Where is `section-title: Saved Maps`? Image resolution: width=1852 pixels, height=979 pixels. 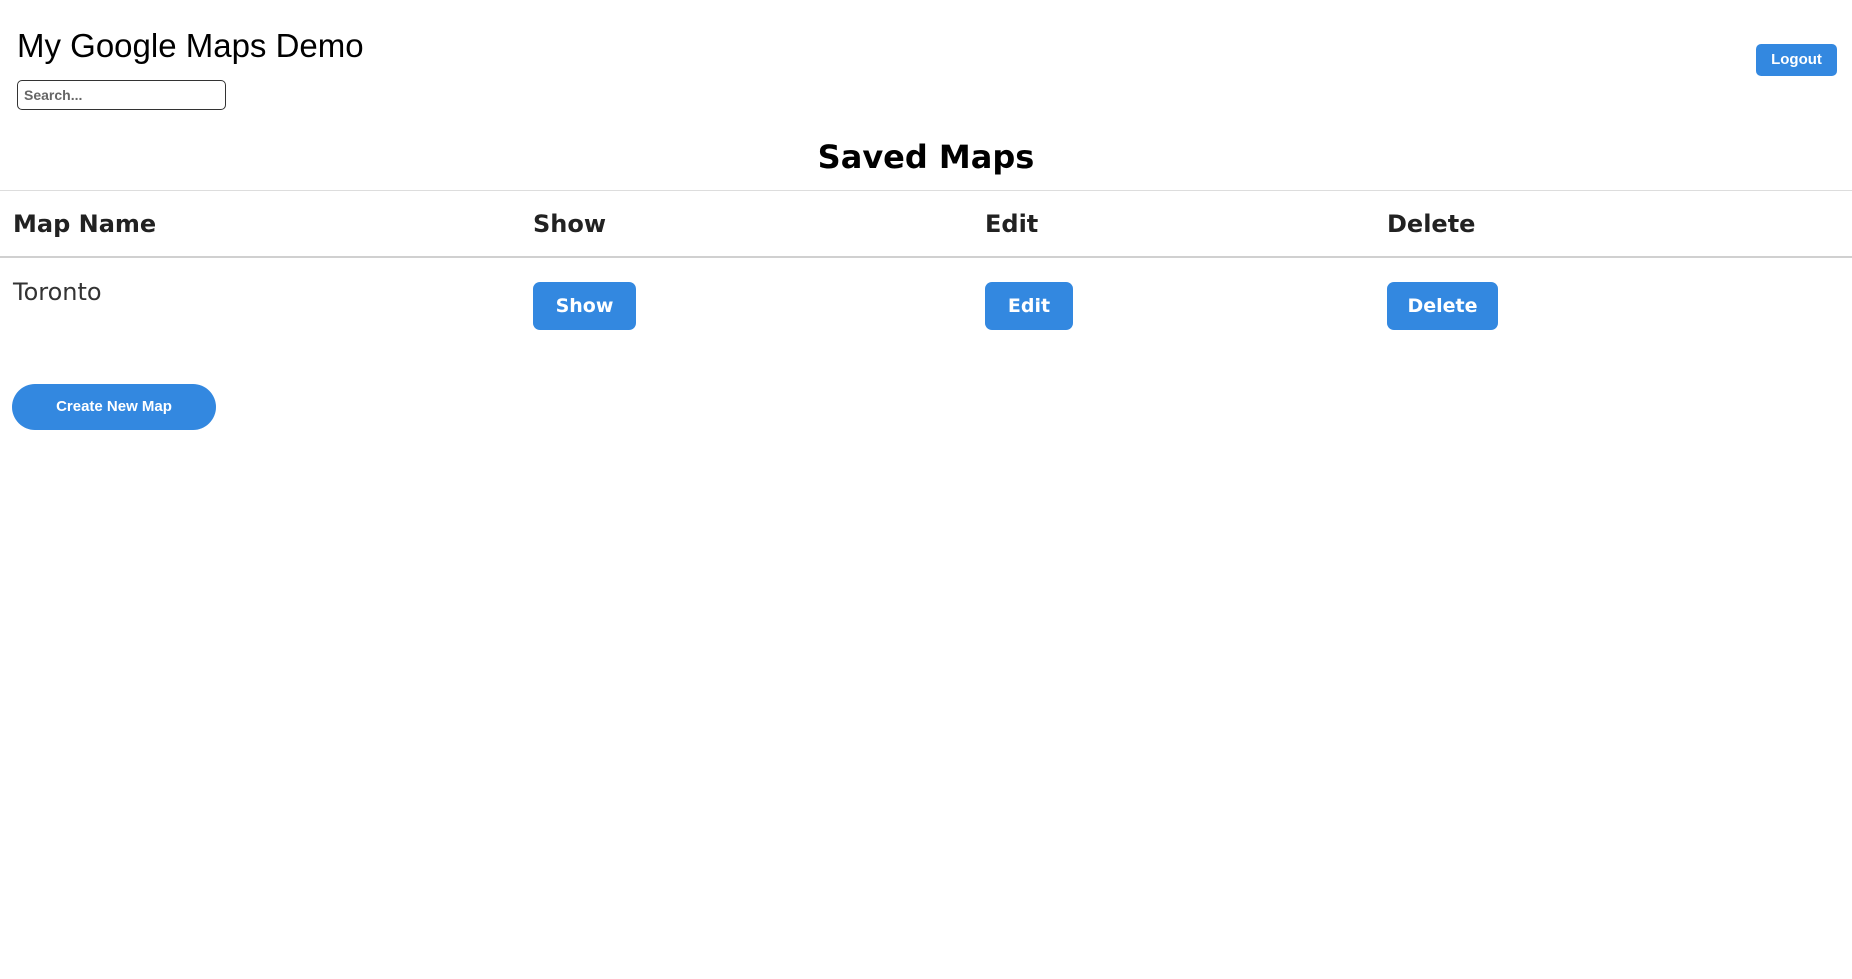 section-title: Saved Maps is located at coordinates (926, 157).